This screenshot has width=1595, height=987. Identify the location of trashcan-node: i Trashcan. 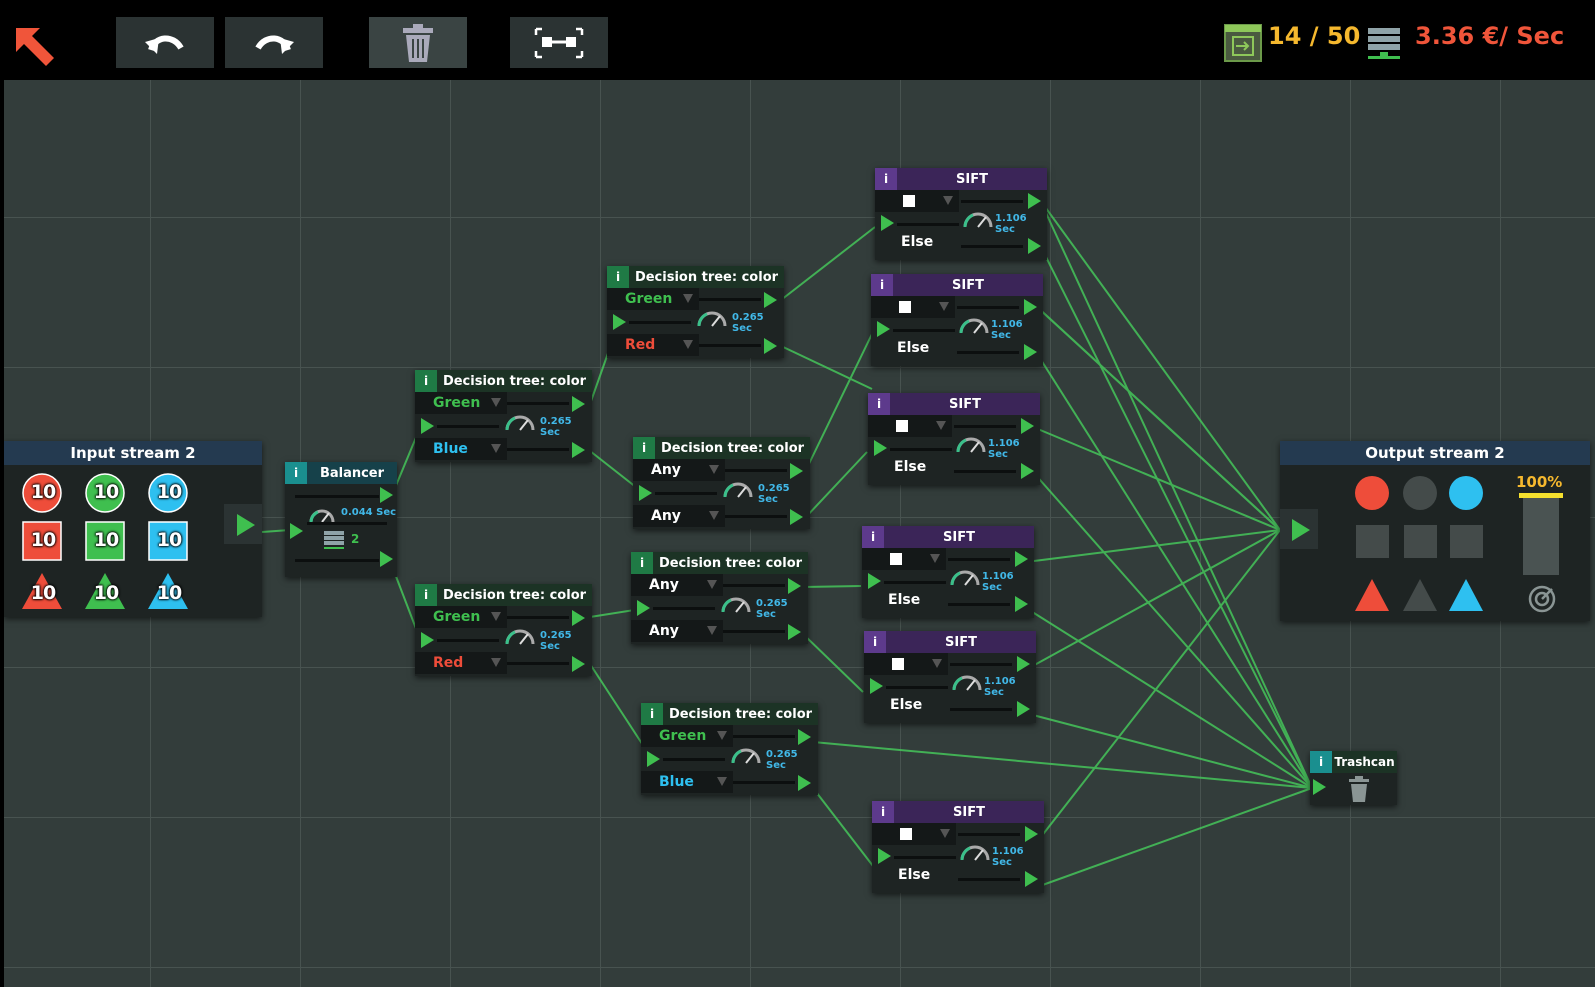
(1353, 778).